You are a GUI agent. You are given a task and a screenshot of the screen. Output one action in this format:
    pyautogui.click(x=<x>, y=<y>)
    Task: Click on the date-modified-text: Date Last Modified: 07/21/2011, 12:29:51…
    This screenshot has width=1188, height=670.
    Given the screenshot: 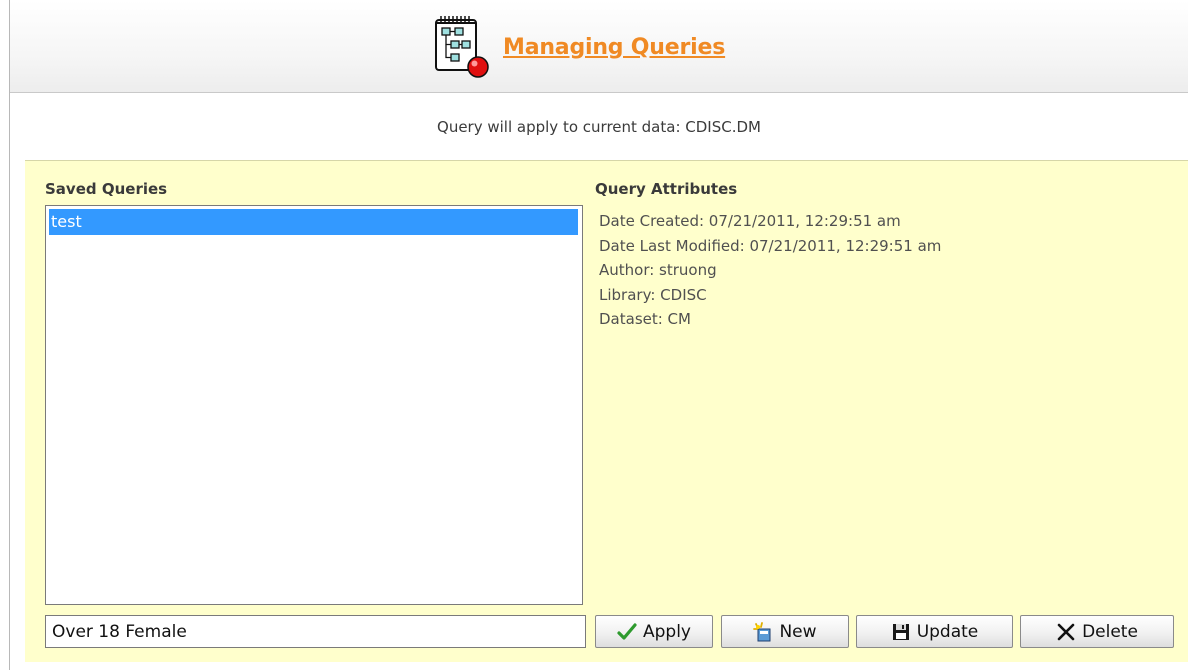 What is the action you would take?
    pyautogui.click(x=770, y=245)
    